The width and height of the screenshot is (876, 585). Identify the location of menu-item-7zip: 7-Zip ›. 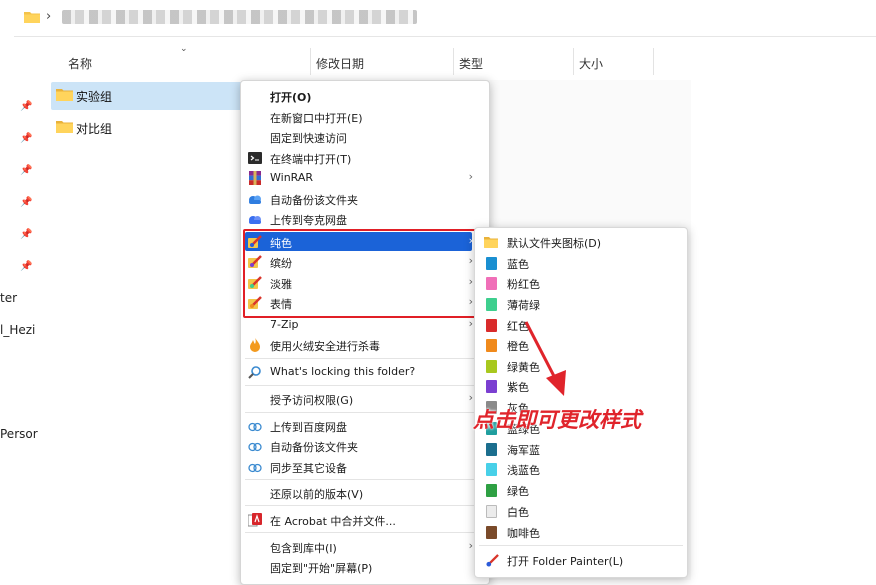
(365, 325).